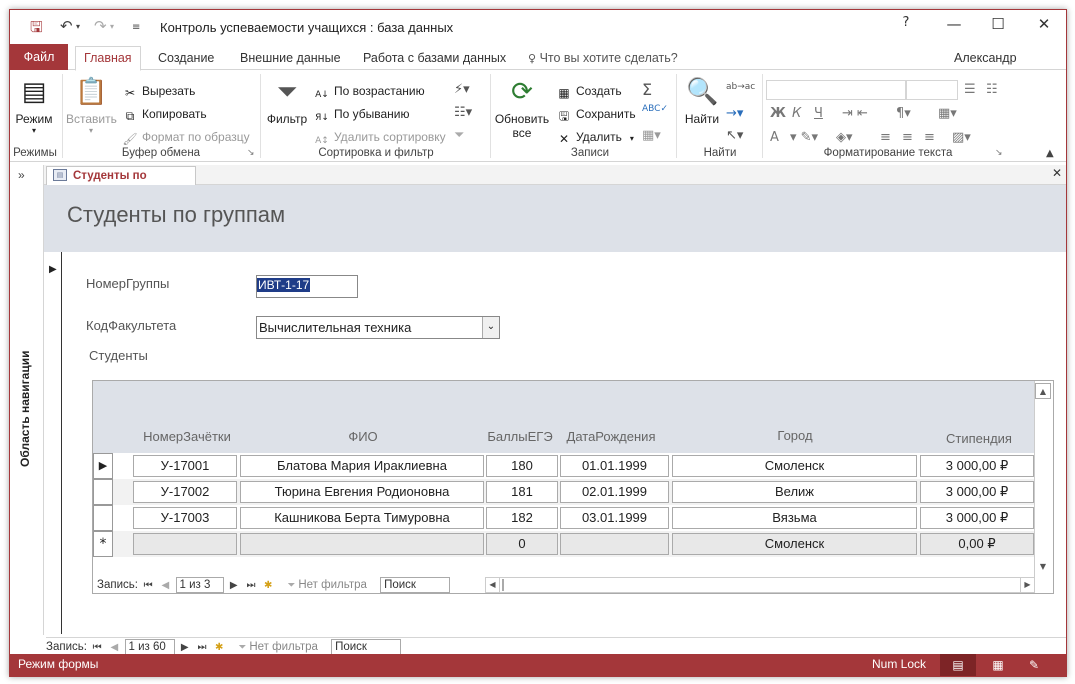  I want to click on navigation-pane: » Область навигации, so click(27, 400).